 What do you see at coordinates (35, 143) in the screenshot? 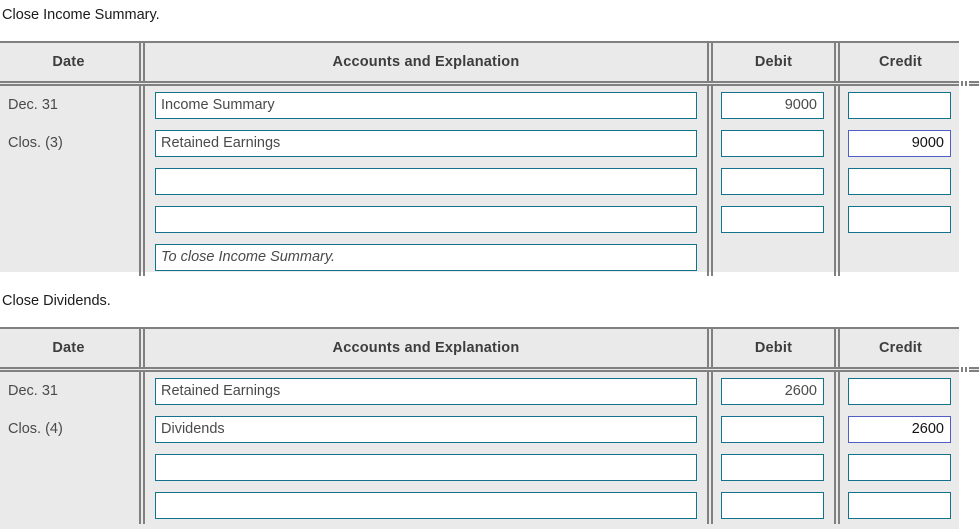
I see `date-line-2: Clos. (3)` at bounding box center [35, 143].